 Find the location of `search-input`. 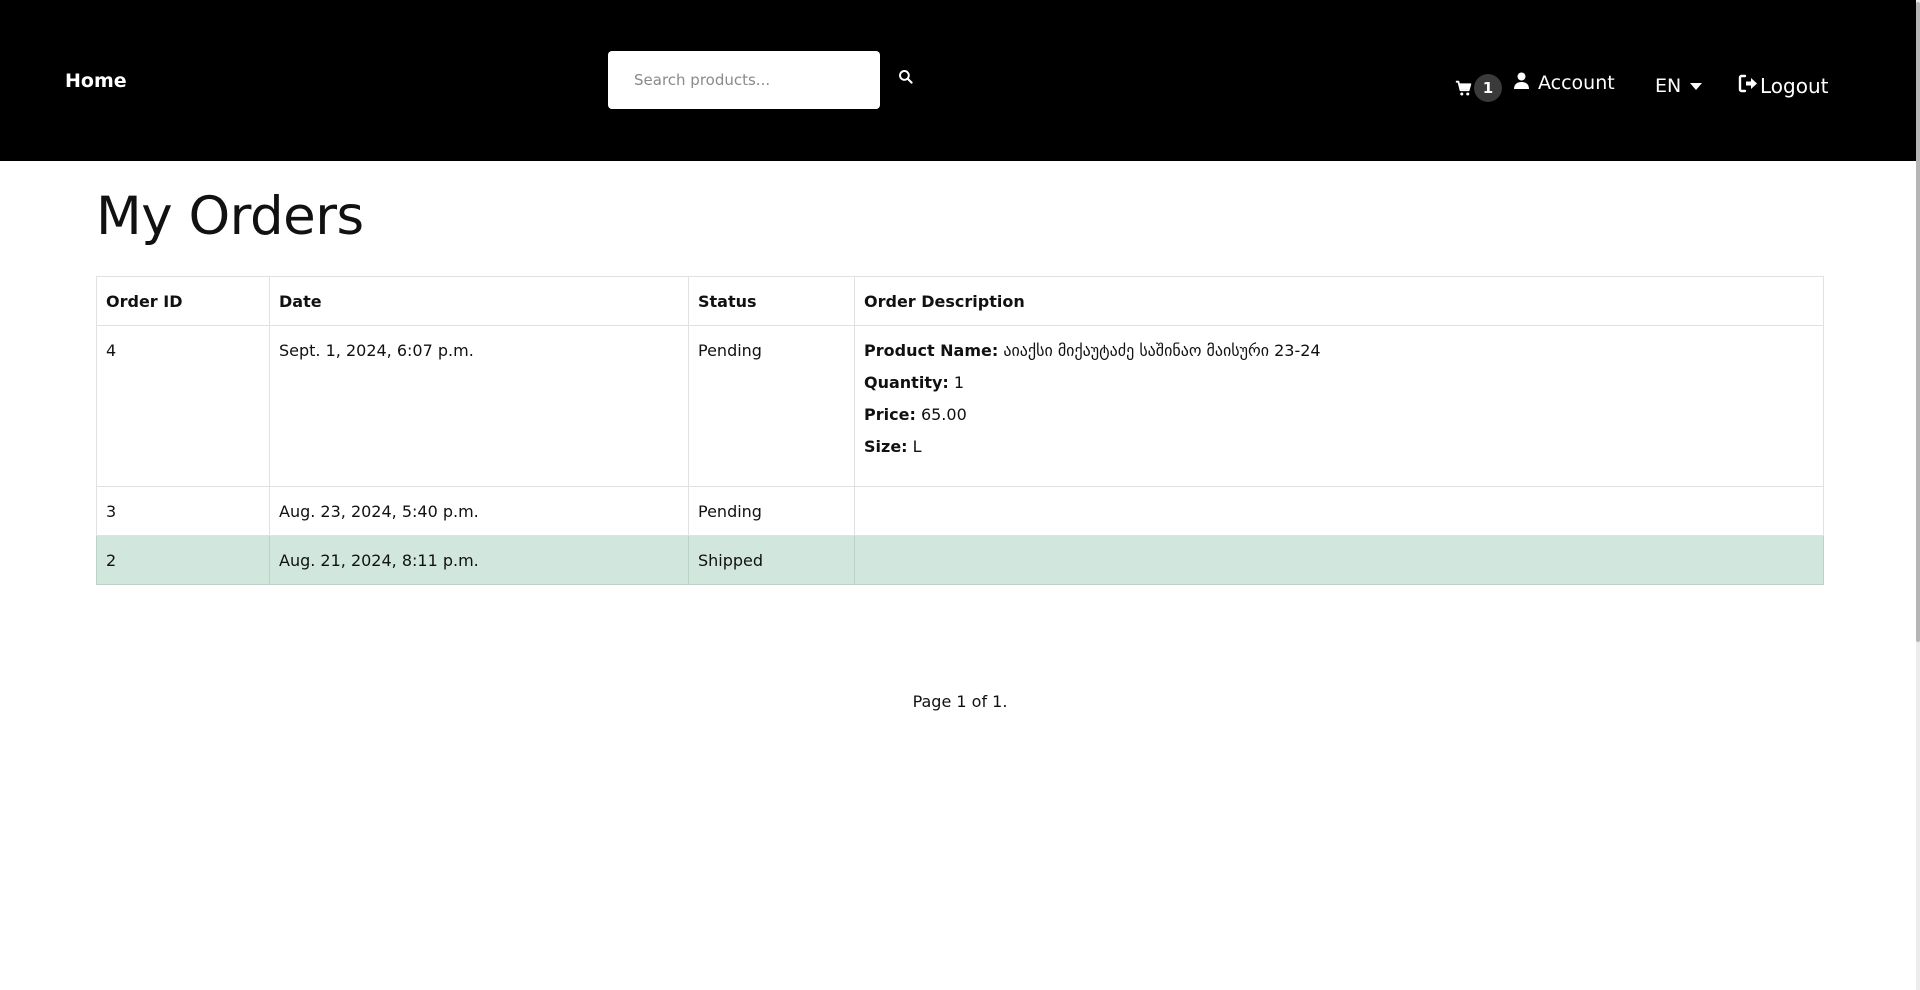

search-input is located at coordinates (744, 80).